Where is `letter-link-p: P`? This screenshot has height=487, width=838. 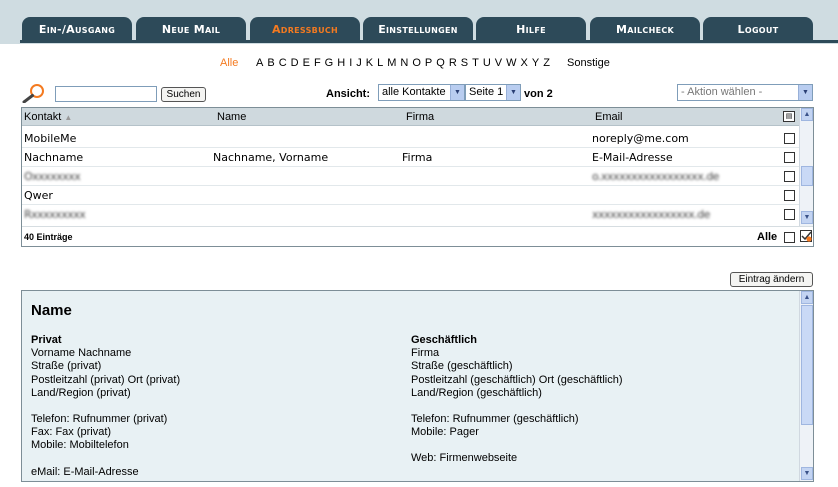 letter-link-p: P is located at coordinates (430, 63).